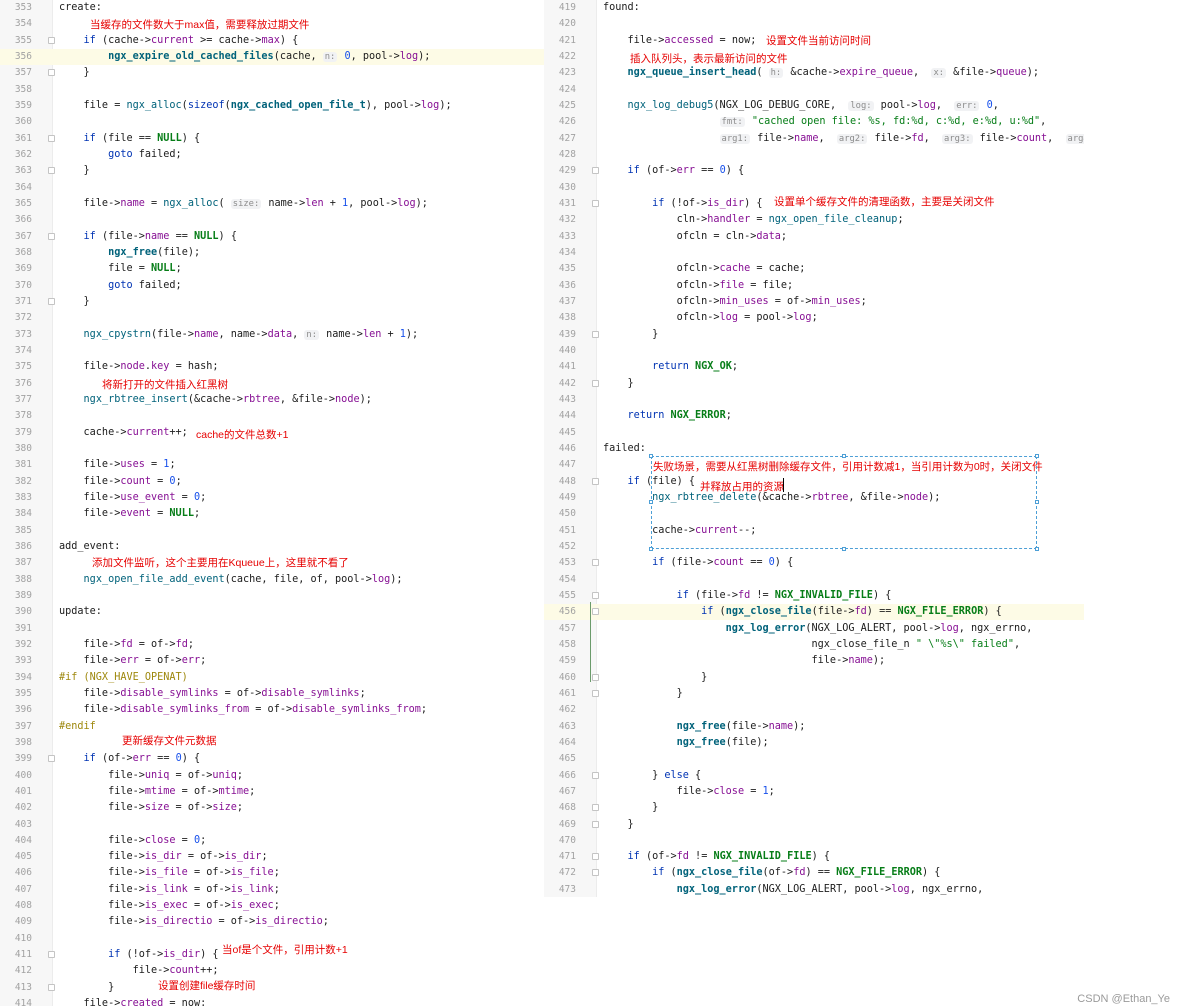 This screenshot has height=1006, width=1184. I want to click on code-line: 412 file->count++;, so click(272, 971).